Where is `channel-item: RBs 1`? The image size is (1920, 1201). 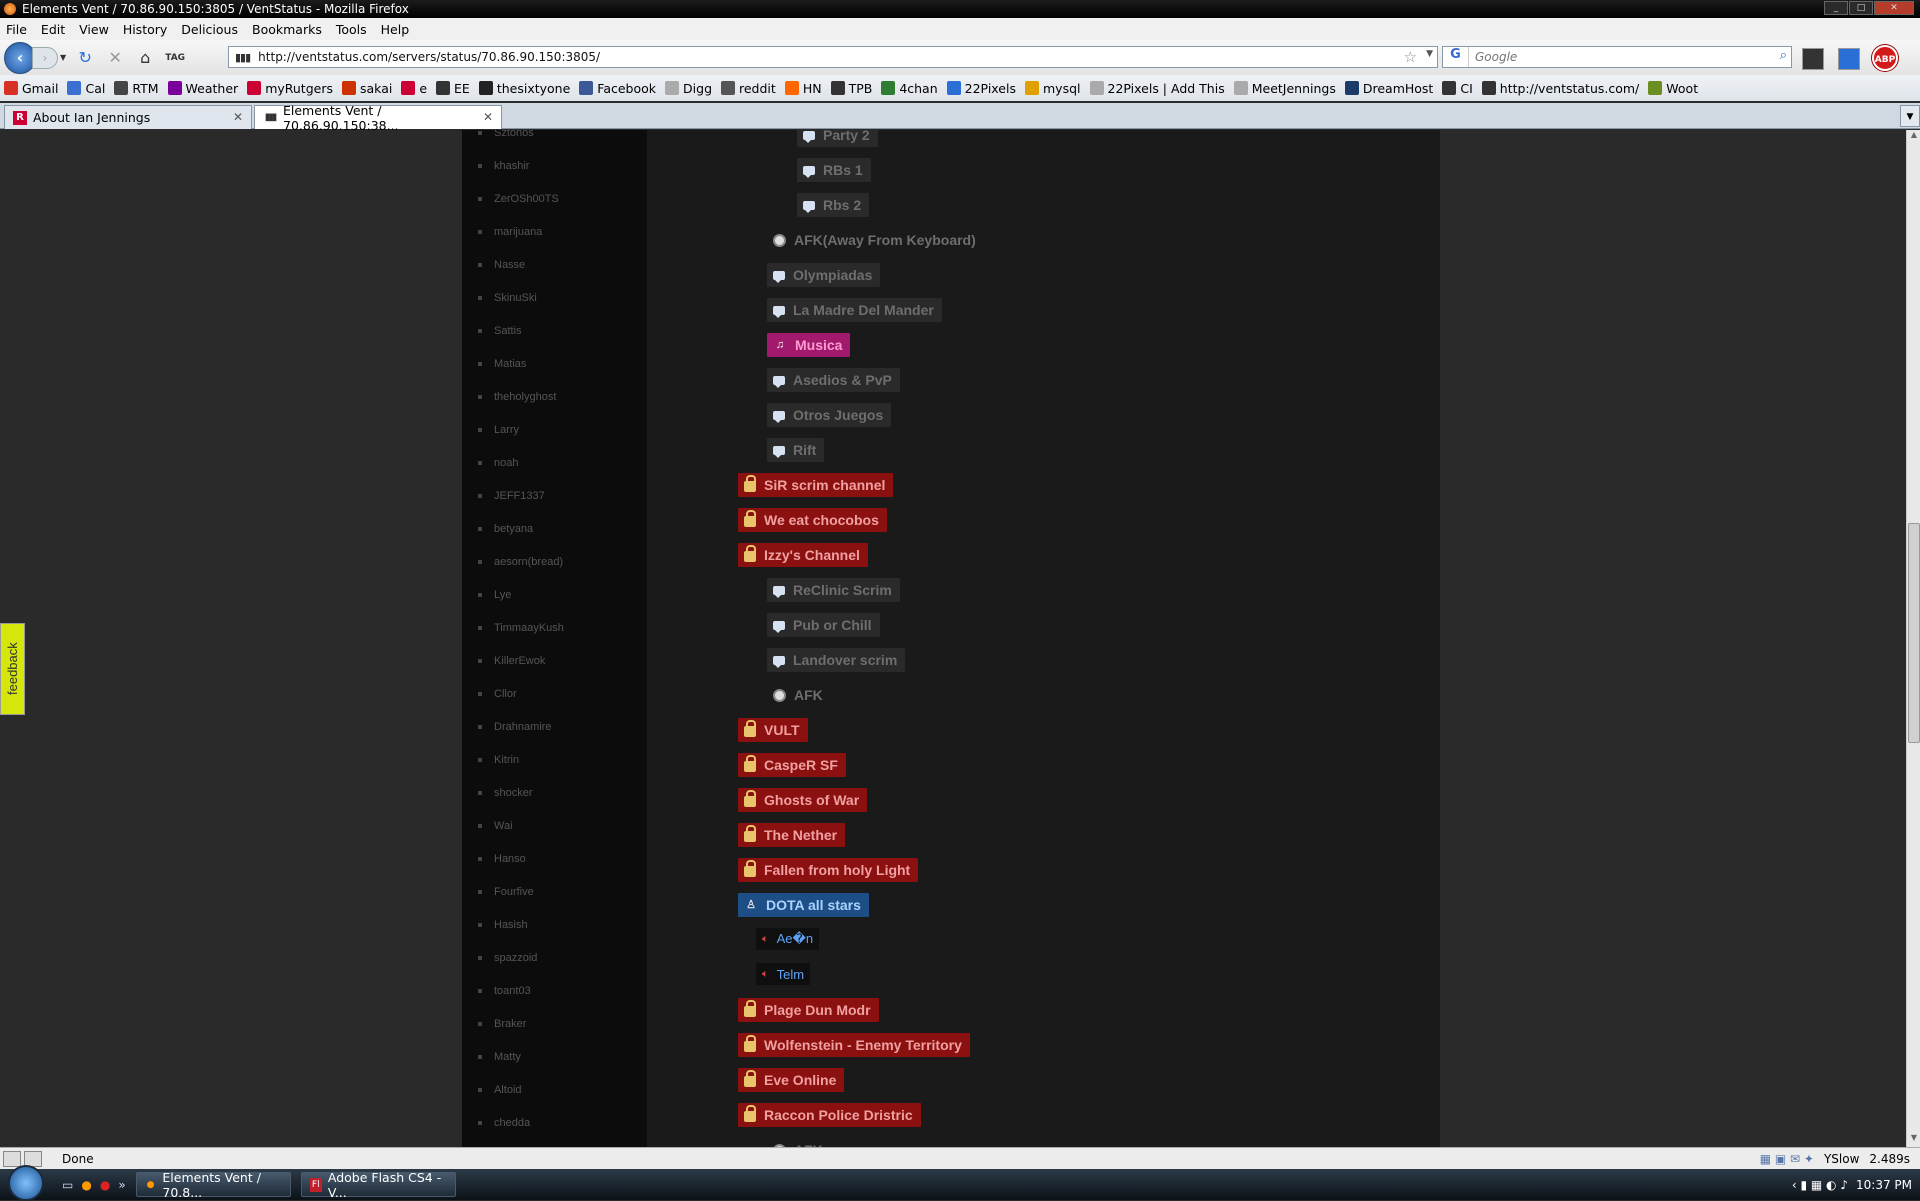
channel-item: RBs 1 is located at coordinates (834, 170).